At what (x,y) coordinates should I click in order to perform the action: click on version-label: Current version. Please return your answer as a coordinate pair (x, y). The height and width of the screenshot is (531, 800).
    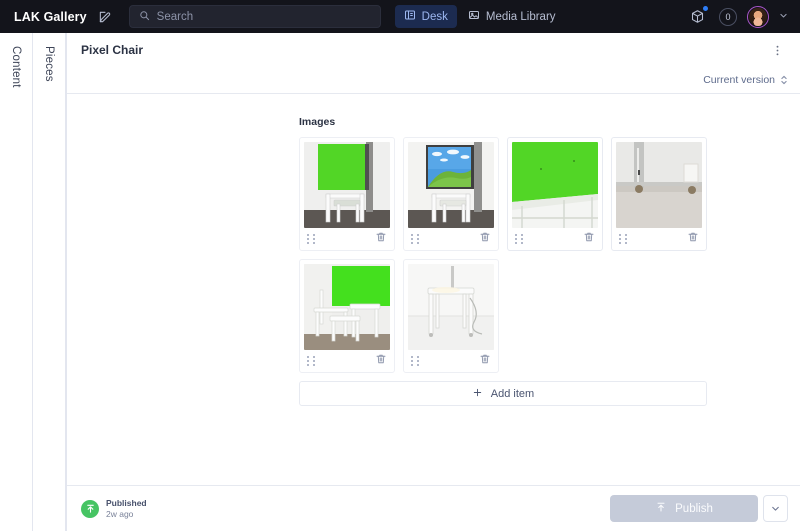
    Looking at the image, I should click on (739, 80).